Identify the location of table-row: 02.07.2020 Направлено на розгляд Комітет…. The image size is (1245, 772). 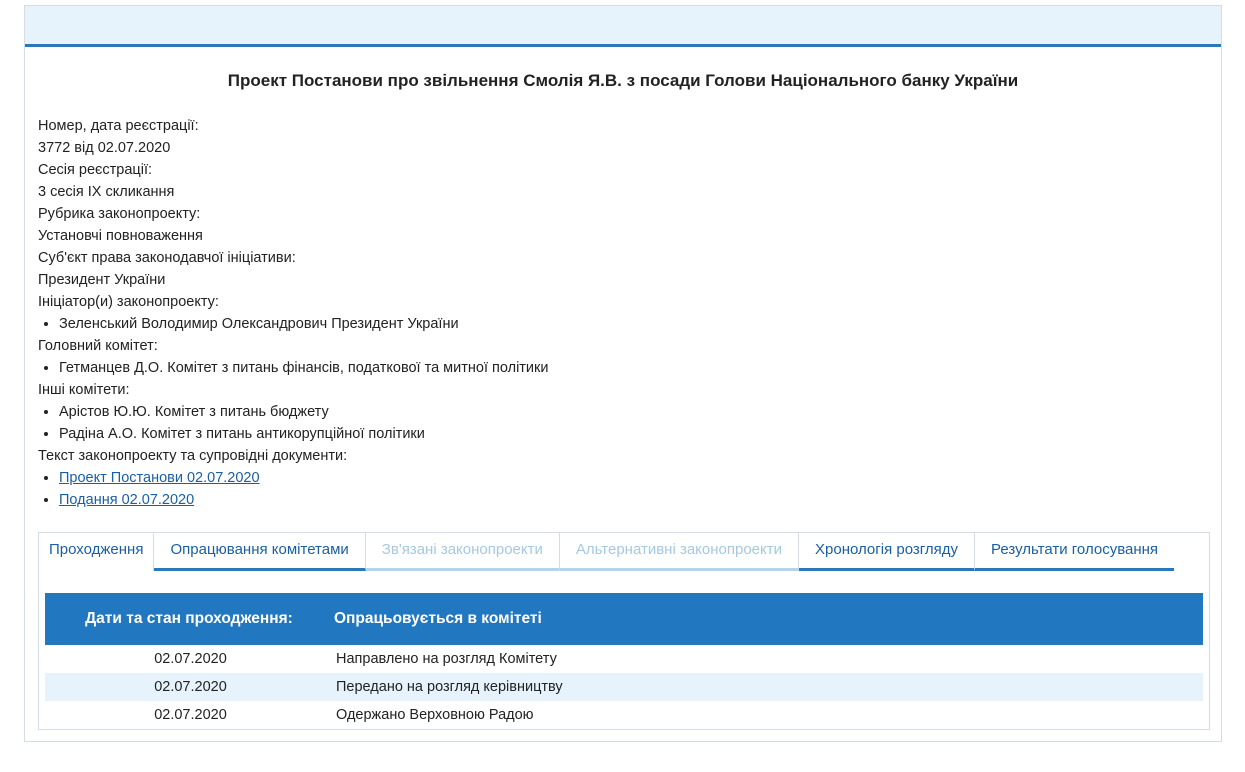
(624, 659).